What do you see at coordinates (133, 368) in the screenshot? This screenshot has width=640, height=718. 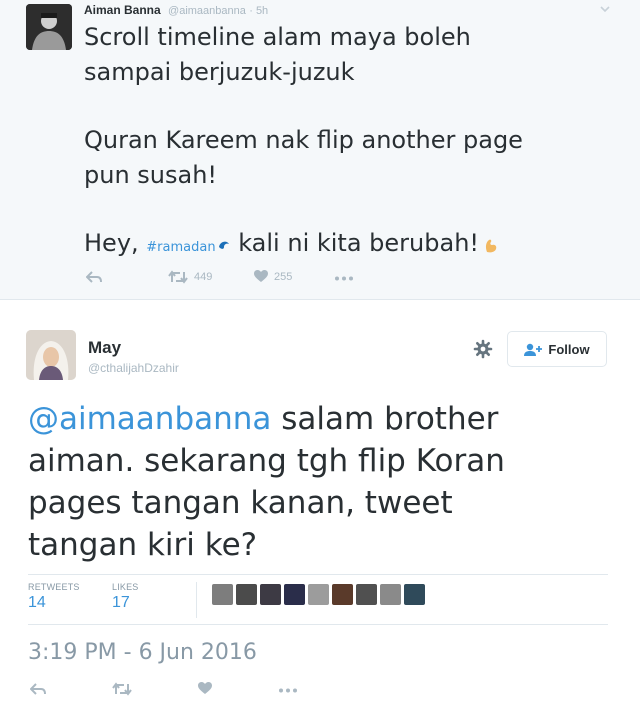 I see `author-handle: @cthalijahDzahir` at bounding box center [133, 368].